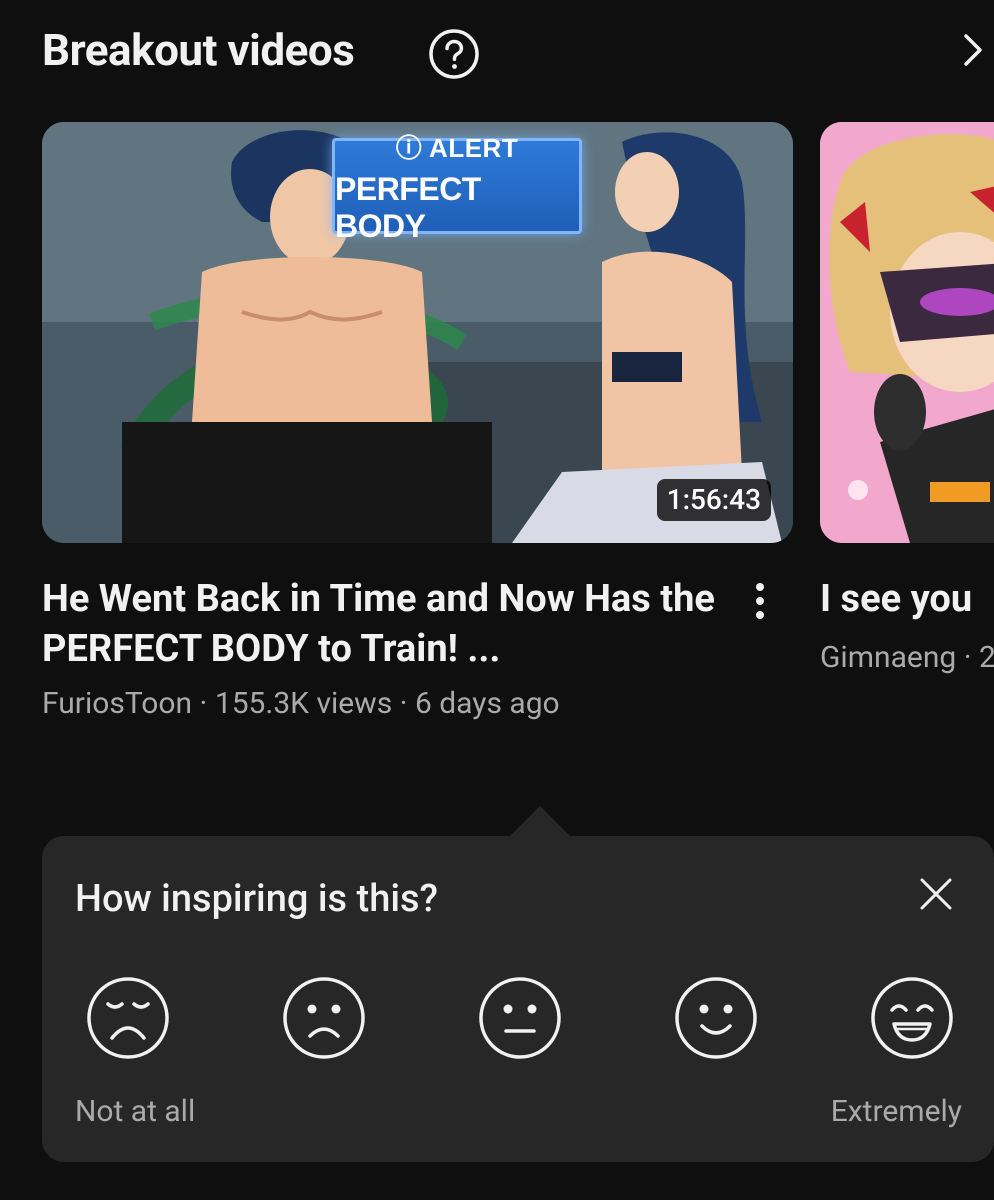 This screenshot has width=994, height=1200. What do you see at coordinates (135, 1111) in the screenshot?
I see `rating-label-low: Not at all` at bounding box center [135, 1111].